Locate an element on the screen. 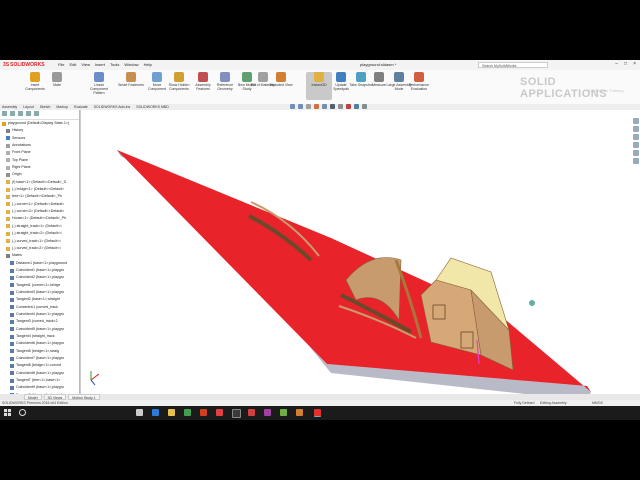  tool-show-hidden-components: Show Hidden Components is located at coordinates (179, 81).